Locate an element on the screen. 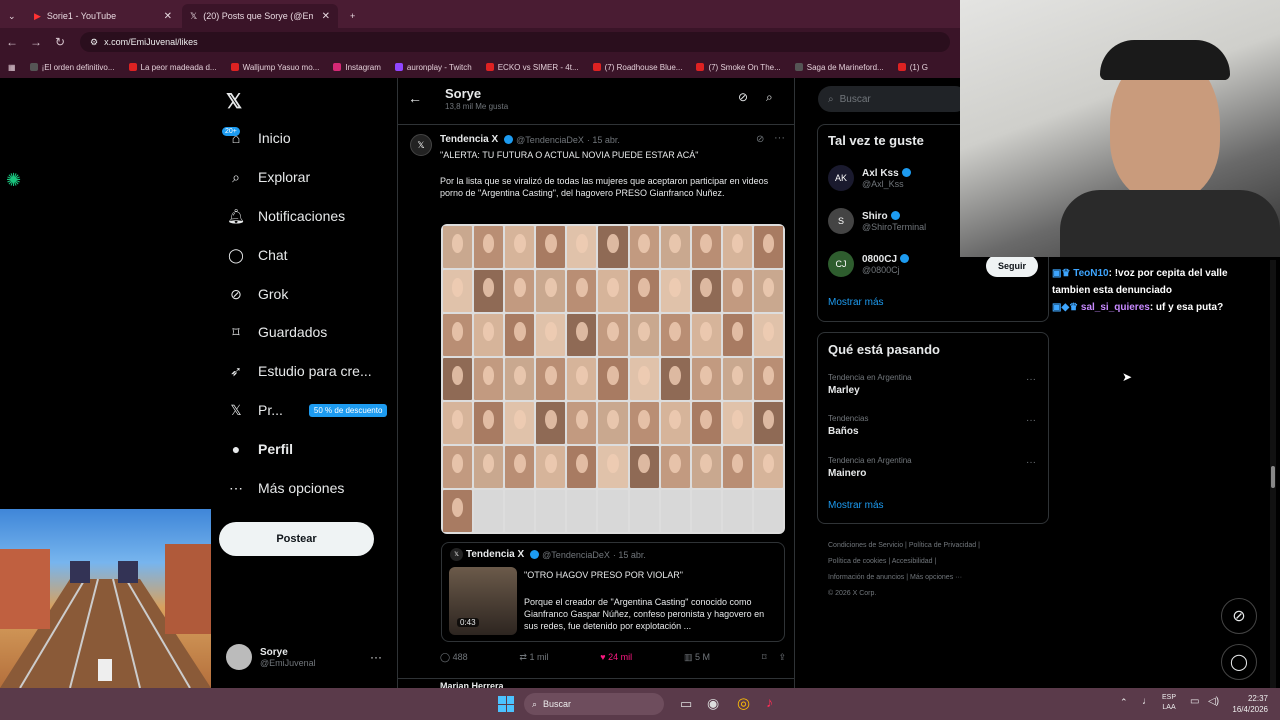  apps-icon: ▦ is located at coordinates (12, 67).